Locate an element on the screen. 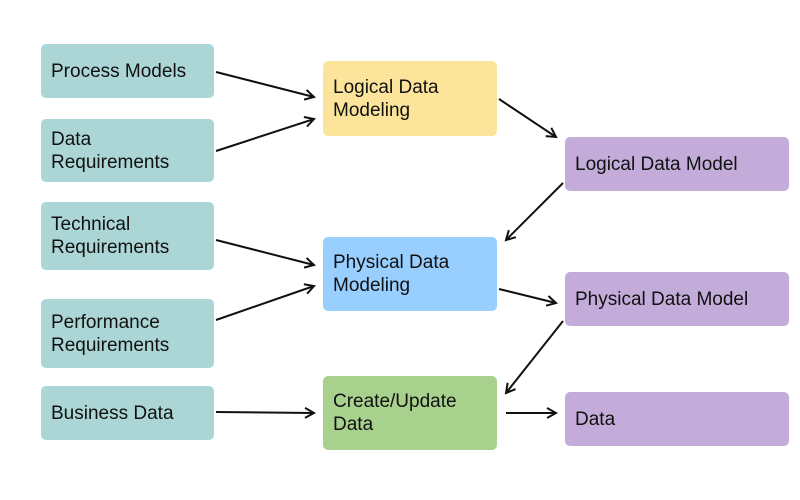 Image resolution: width=800 pixels, height=500 pixels. arrow-perf-req-to-physical is located at coordinates (264, 303).